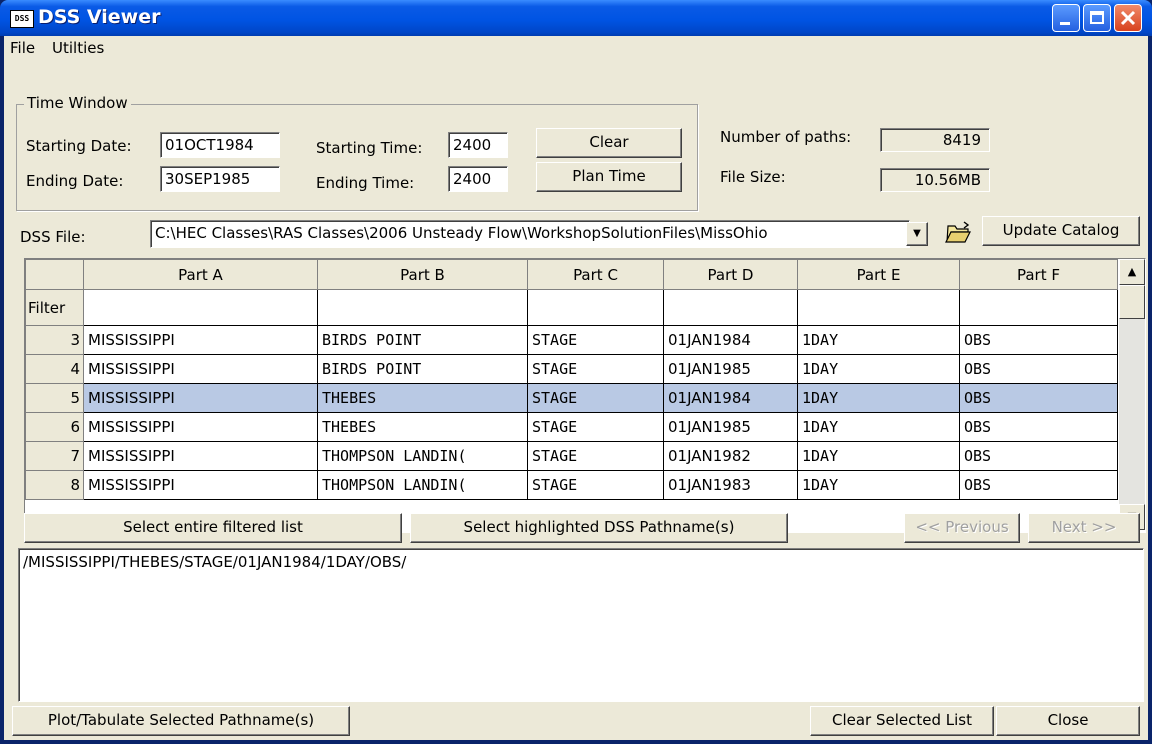  Describe the element at coordinates (1061, 231) in the screenshot. I see `update-catalog-button: Update Catalog` at that location.